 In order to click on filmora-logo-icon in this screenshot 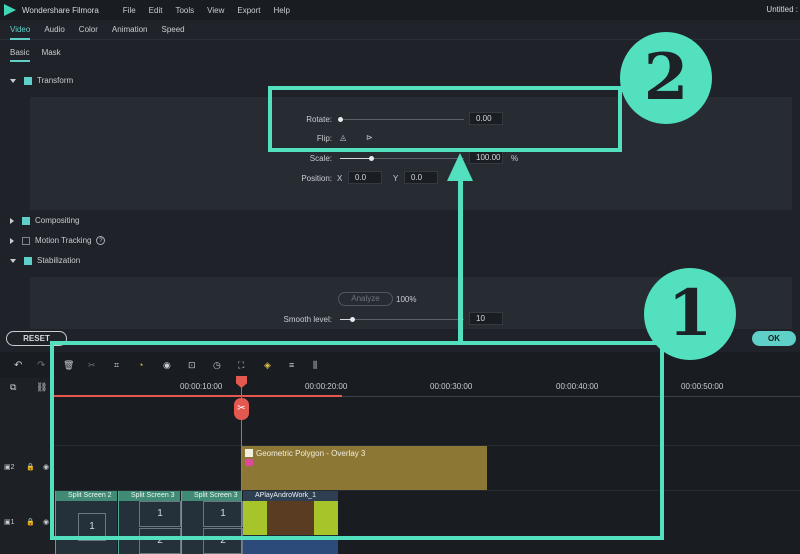, I will do `click(10, 10)`.